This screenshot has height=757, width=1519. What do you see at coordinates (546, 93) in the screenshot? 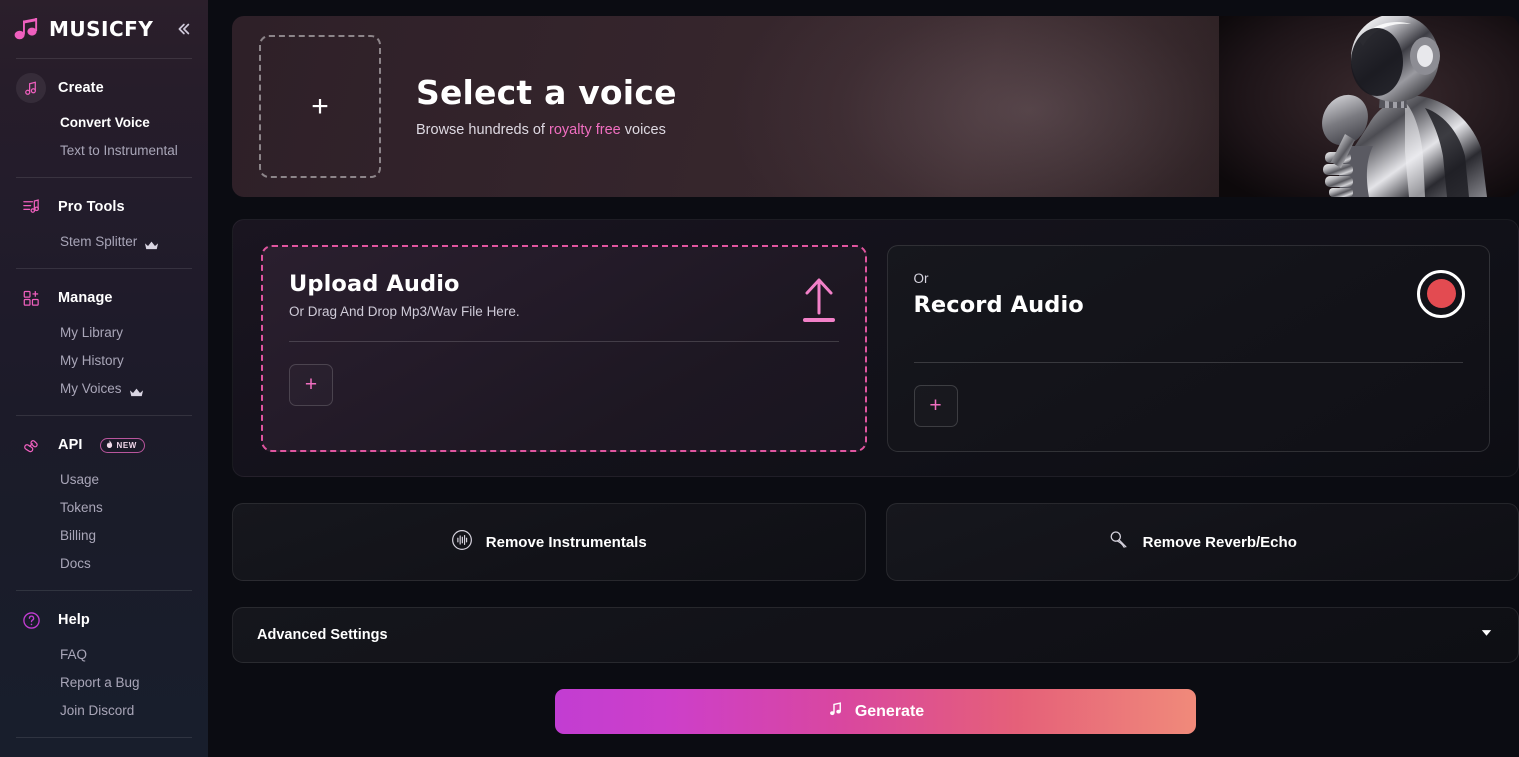
I see `page-title: Select a voice` at bounding box center [546, 93].